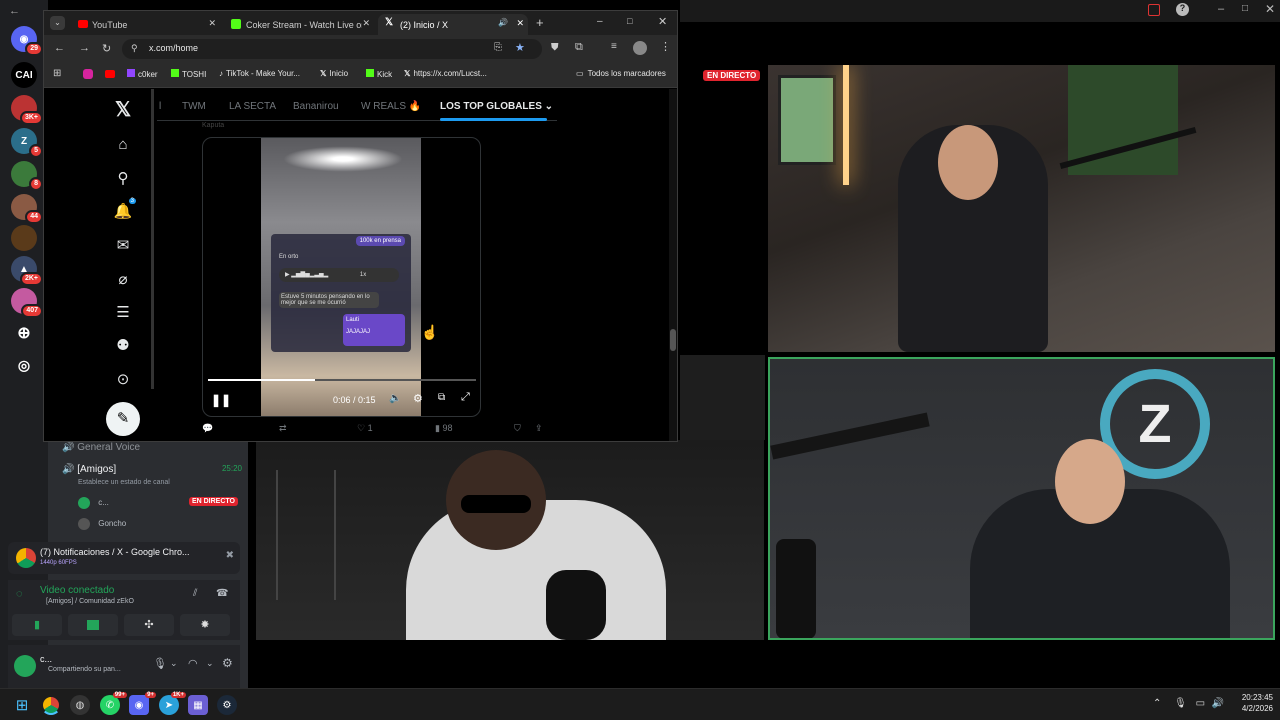 The image size is (1280, 720). Describe the element at coordinates (1270, 9) in the screenshot. I see `close-icon: ✕` at that location.